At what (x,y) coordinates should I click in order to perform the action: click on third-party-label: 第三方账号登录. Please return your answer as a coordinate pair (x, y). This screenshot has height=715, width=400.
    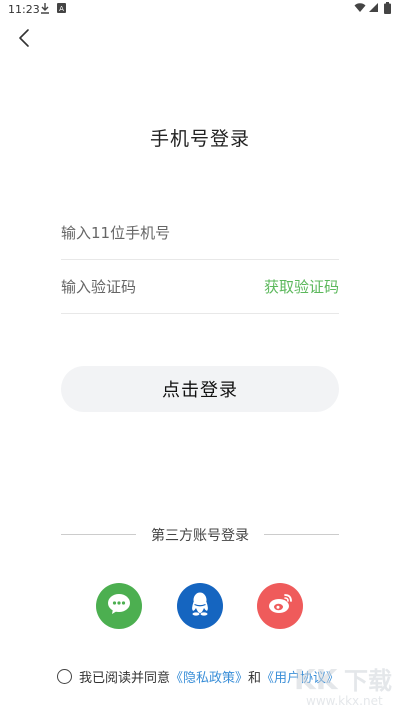
    Looking at the image, I should click on (200, 536).